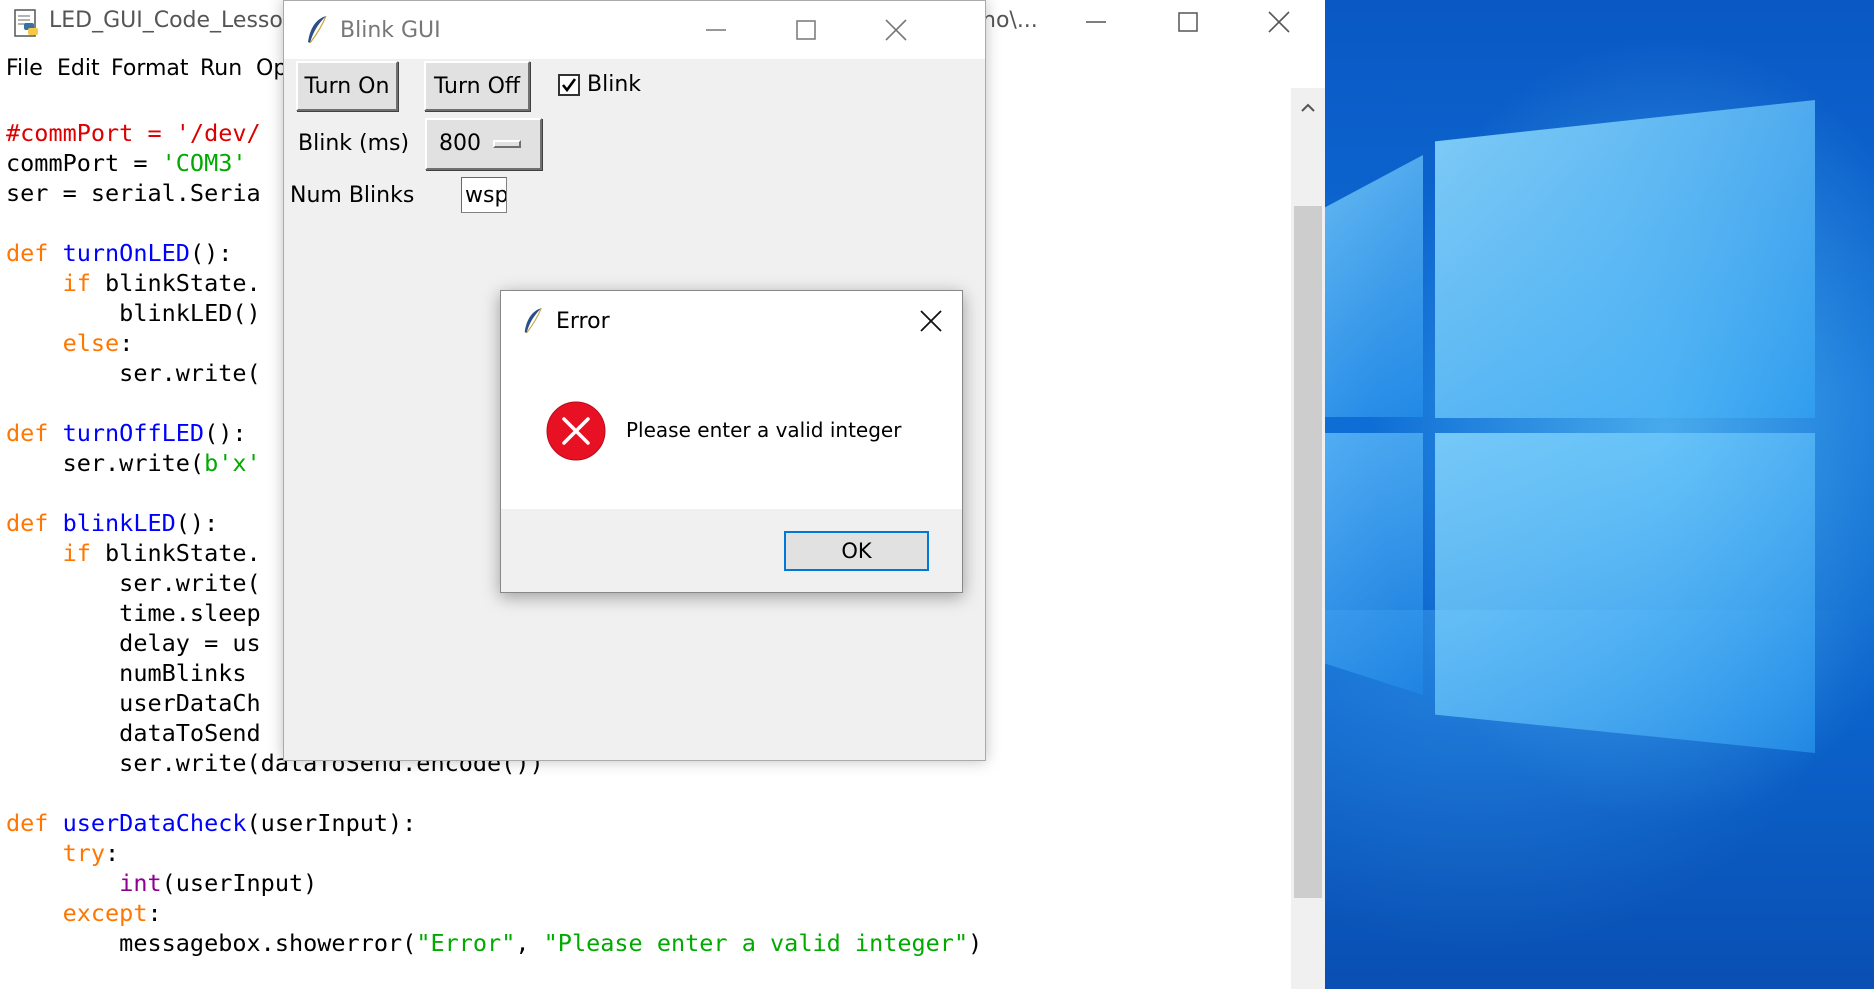 This screenshot has height=989, width=1874. Describe the element at coordinates (133, 313) in the screenshot. I see `code-token: blinkLED()` at that location.